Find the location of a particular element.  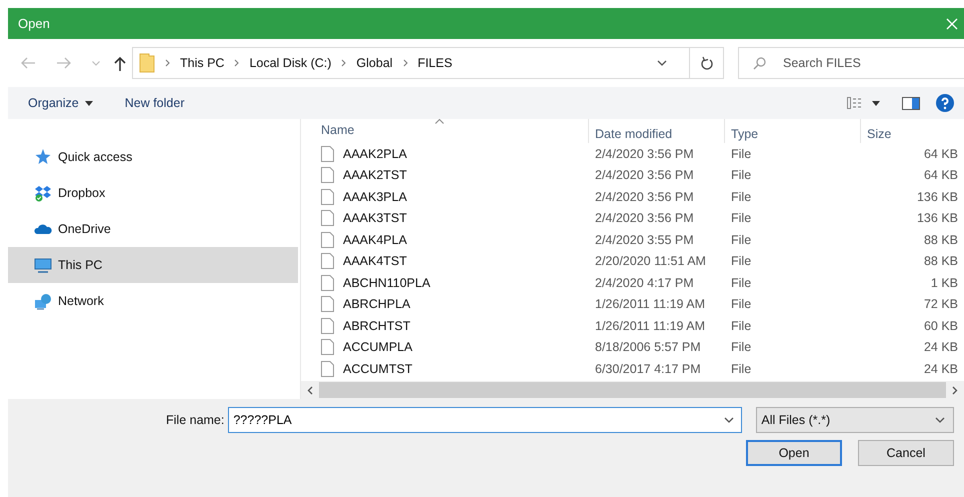

file-name: AAAK3TST is located at coordinates (375, 218).